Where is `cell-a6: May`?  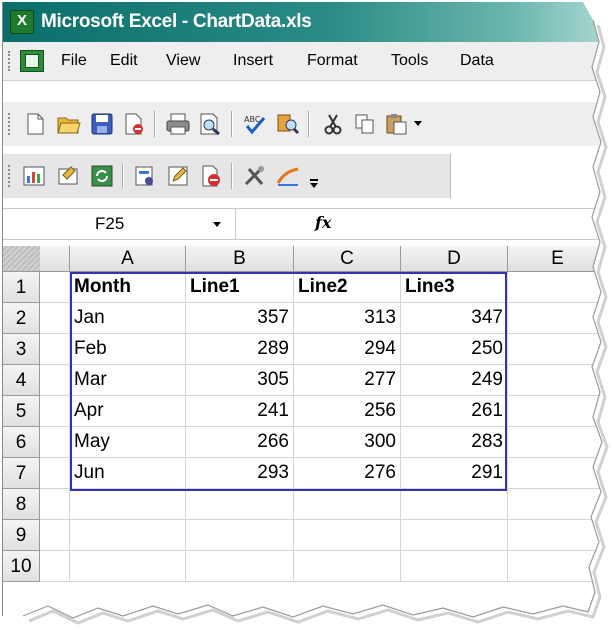 cell-a6: May is located at coordinates (128, 442).